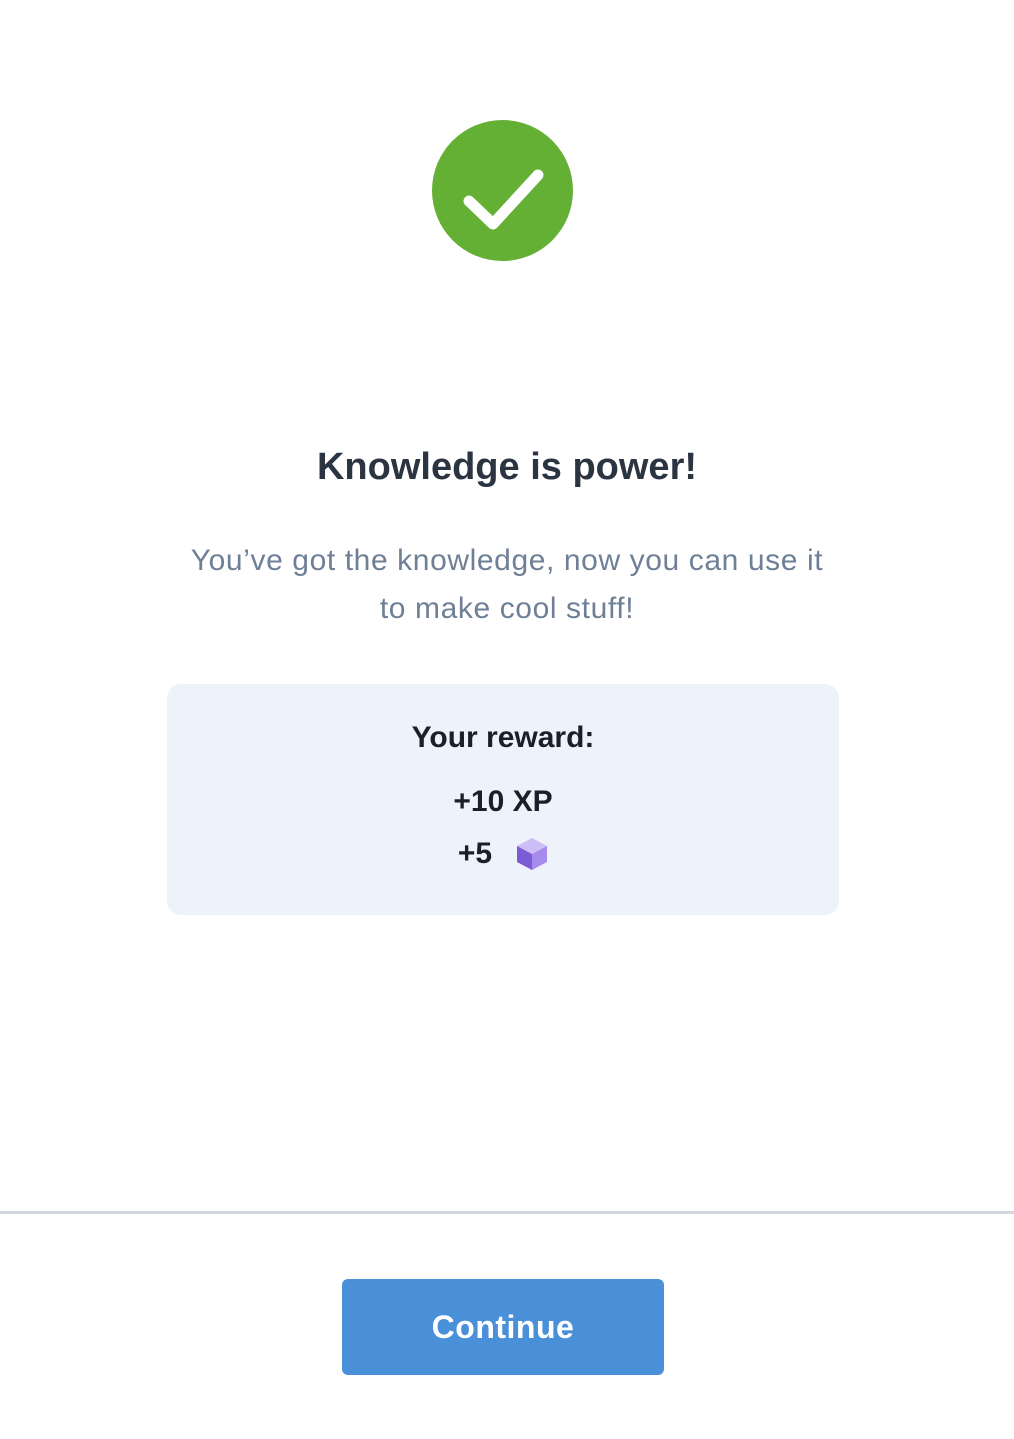 This screenshot has width=1014, height=1439. I want to click on reward-gems-value: +5, so click(475, 853).